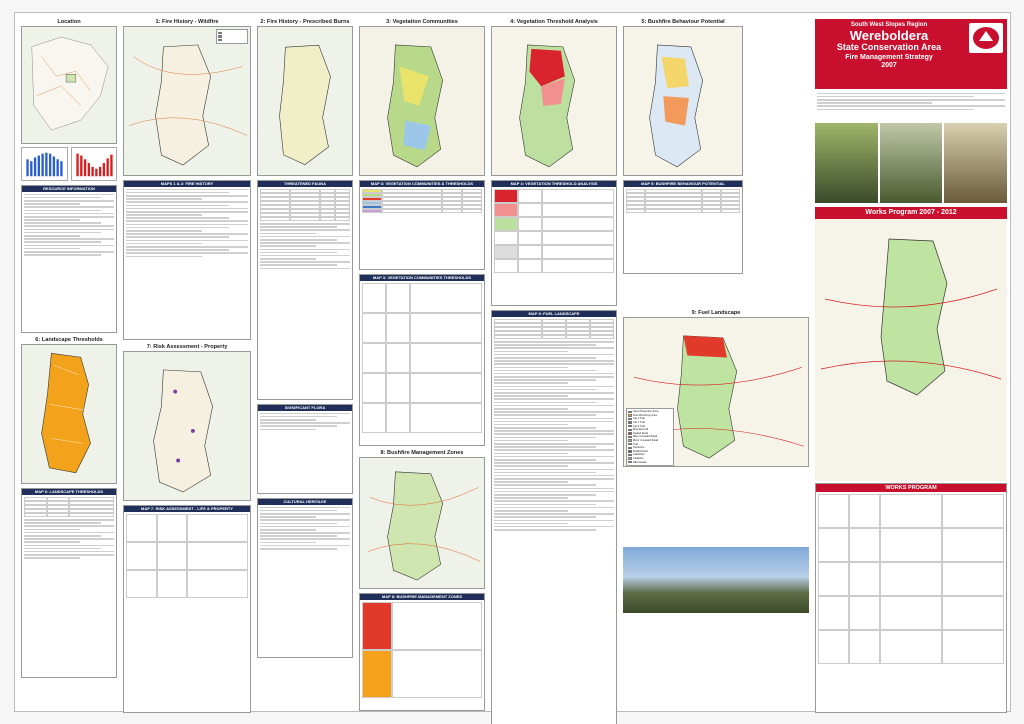  What do you see at coordinates (69, 189) in the screenshot?
I see `resource-information-heading: RESOURCE INFORMATION` at bounding box center [69, 189].